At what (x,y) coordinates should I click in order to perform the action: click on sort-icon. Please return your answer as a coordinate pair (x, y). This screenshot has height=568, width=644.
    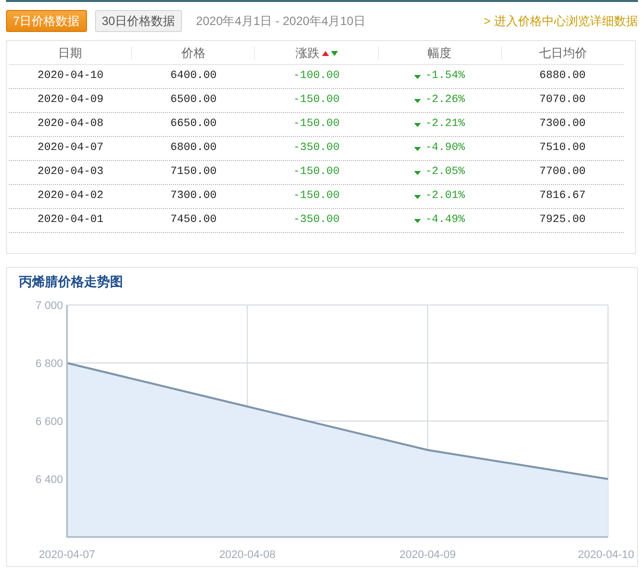
    Looking at the image, I should click on (330, 53).